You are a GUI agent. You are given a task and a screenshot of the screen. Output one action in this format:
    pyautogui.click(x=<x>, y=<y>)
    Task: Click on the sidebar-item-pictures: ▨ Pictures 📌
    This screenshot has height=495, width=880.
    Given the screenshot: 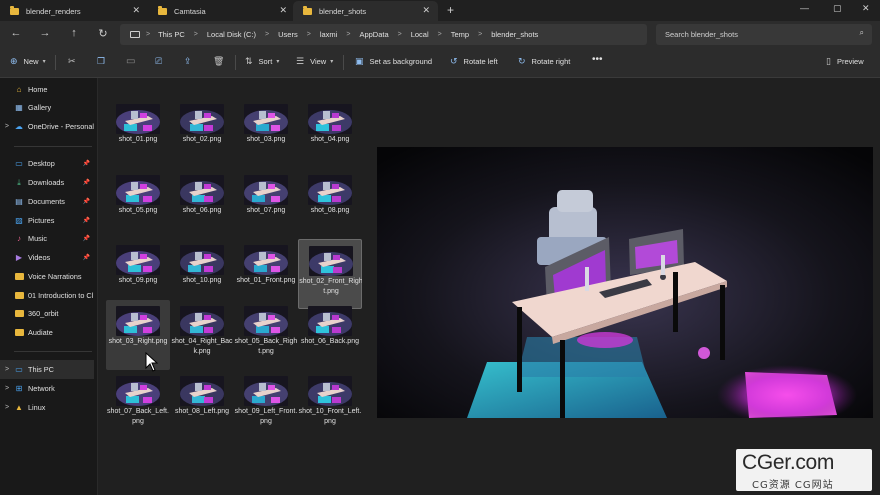 What is the action you would take?
    pyautogui.click(x=47, y=220)
    